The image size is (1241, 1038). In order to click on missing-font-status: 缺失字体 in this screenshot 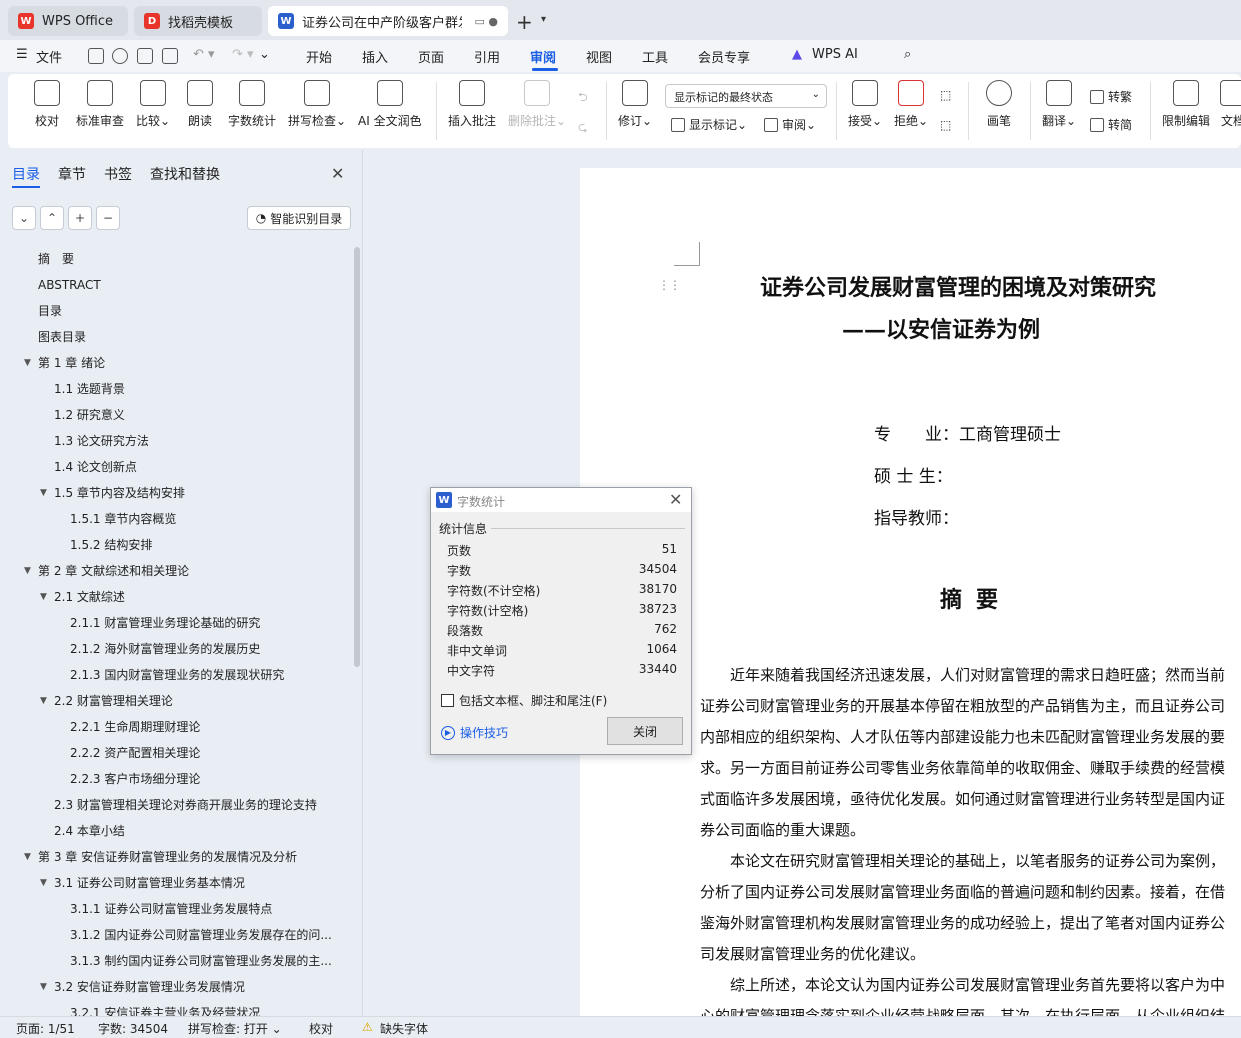, I will do `click(404, 1028)`.